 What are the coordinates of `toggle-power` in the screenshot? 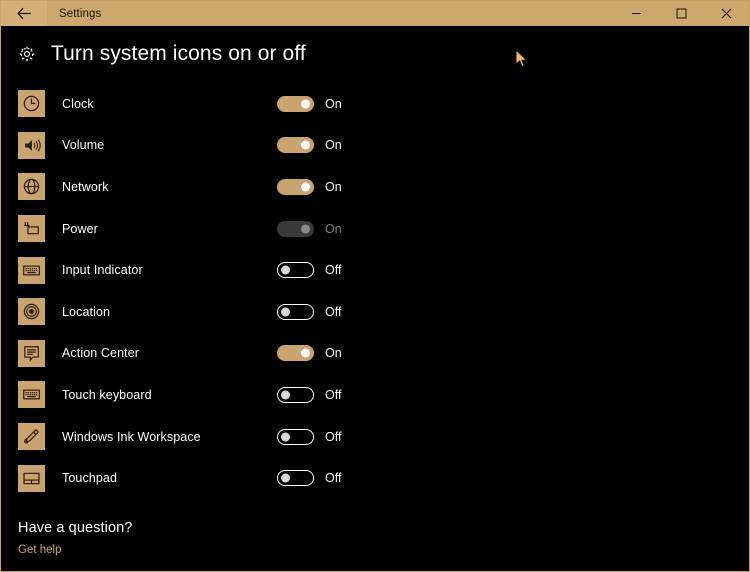 It's located at (295, 228).